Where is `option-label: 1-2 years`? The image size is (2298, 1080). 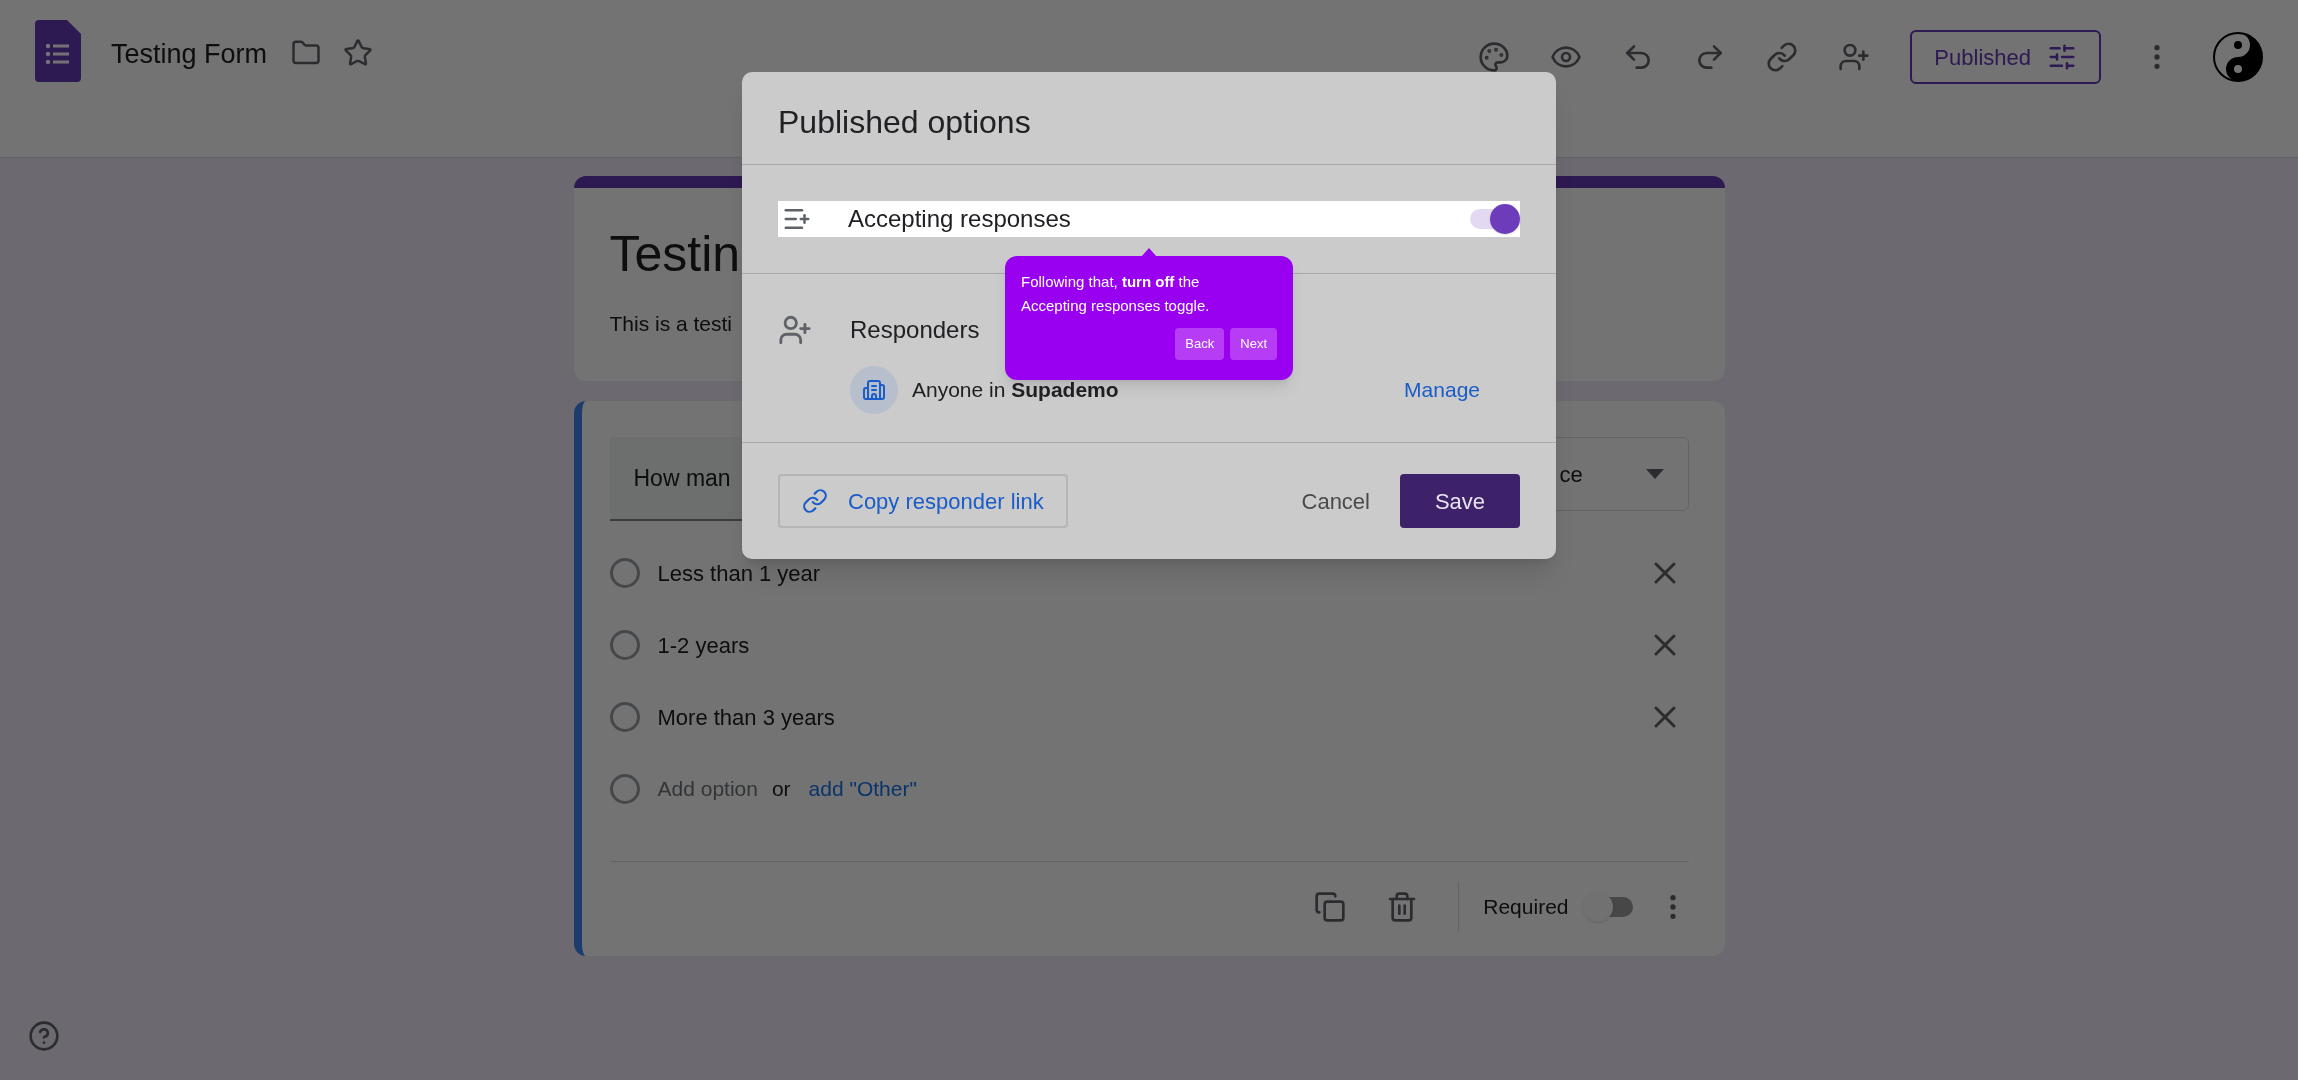
option-label: 1-2 years is located at coordinates (703, 645).